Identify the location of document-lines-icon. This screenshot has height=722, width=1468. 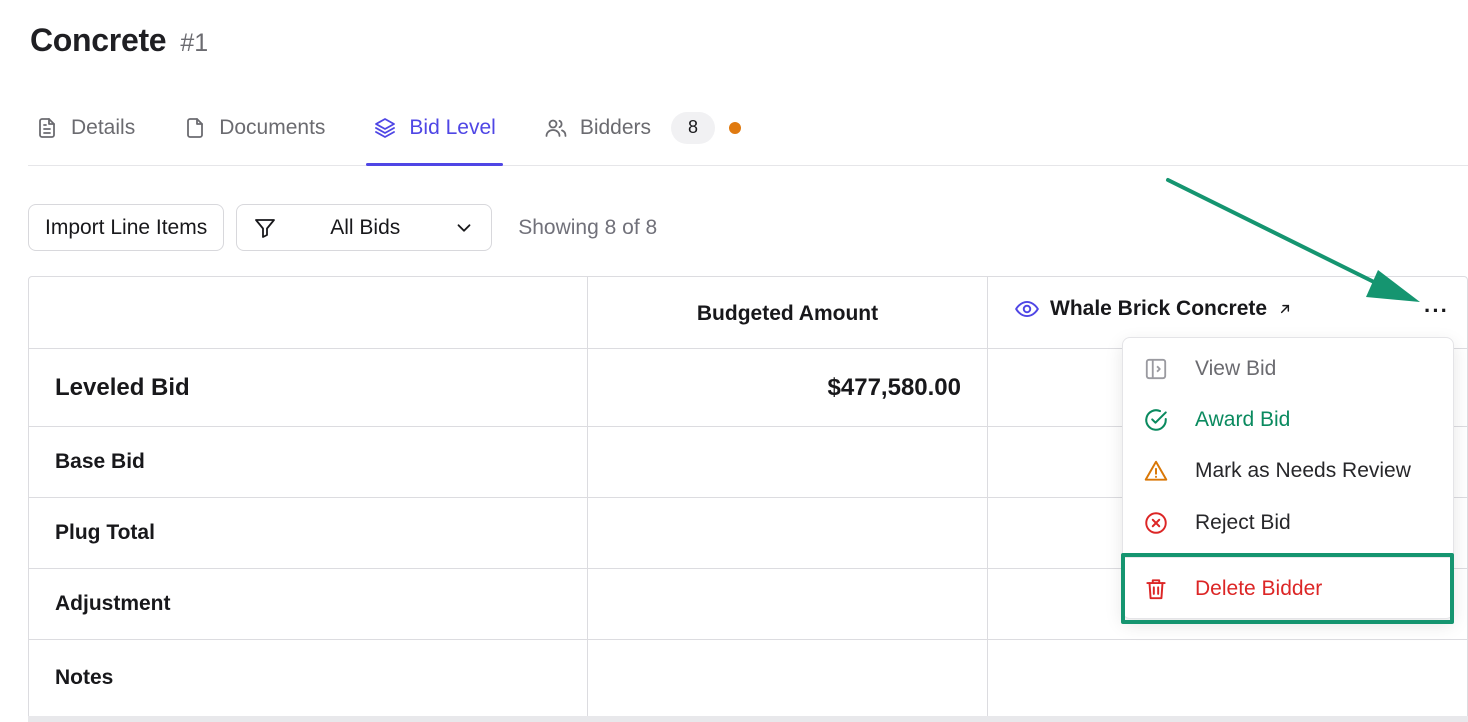
(47, 127).